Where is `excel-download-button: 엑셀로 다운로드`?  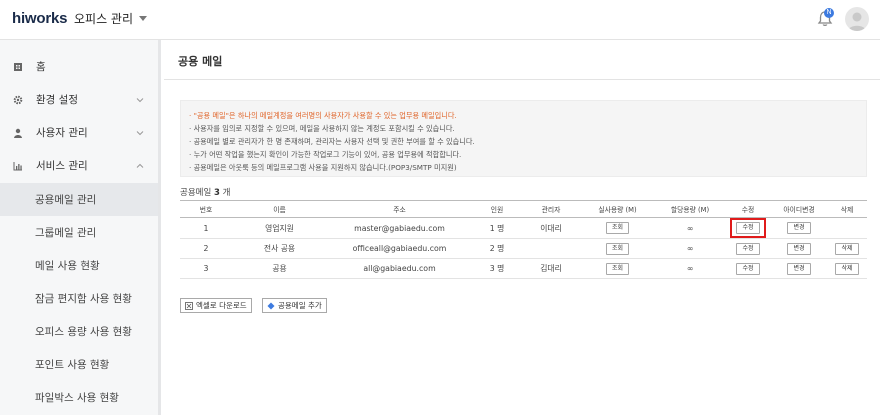
excel-download-button: 엑셀로 다운로드 is located at coordinates (216, 305).